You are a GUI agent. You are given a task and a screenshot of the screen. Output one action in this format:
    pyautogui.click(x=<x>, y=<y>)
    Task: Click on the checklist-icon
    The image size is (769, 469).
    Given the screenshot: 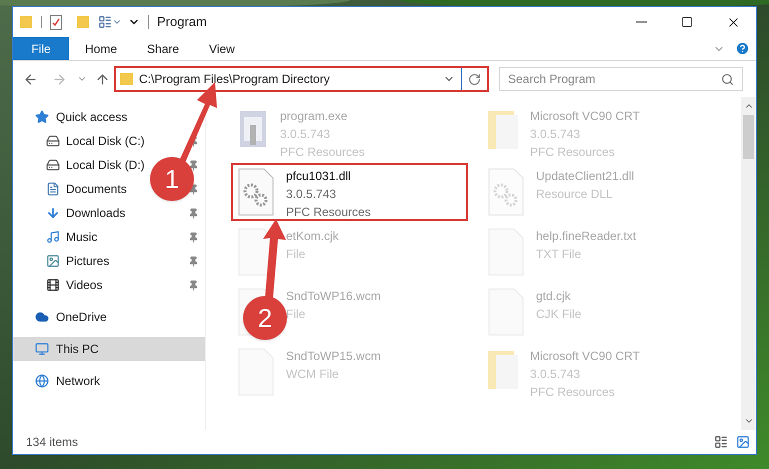 What is the action you would take?
    pyautogui.click(x=56, y=22)
    